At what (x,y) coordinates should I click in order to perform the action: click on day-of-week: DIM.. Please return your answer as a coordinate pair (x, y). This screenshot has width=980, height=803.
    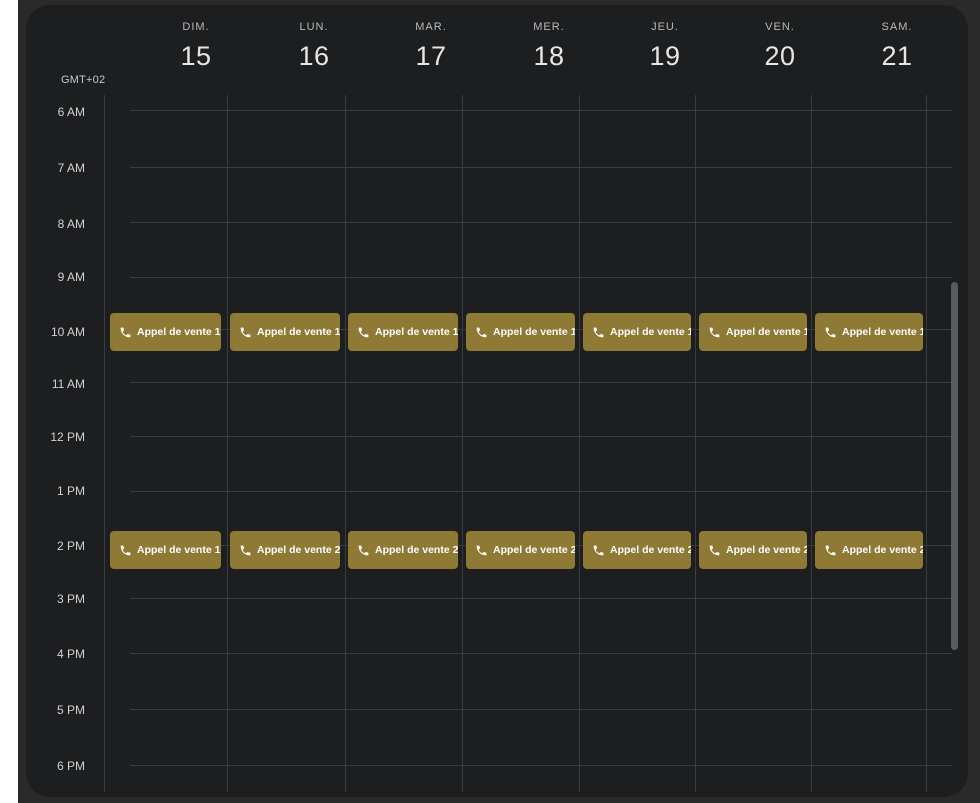
    Looking at the image, I should click on (196, 27).